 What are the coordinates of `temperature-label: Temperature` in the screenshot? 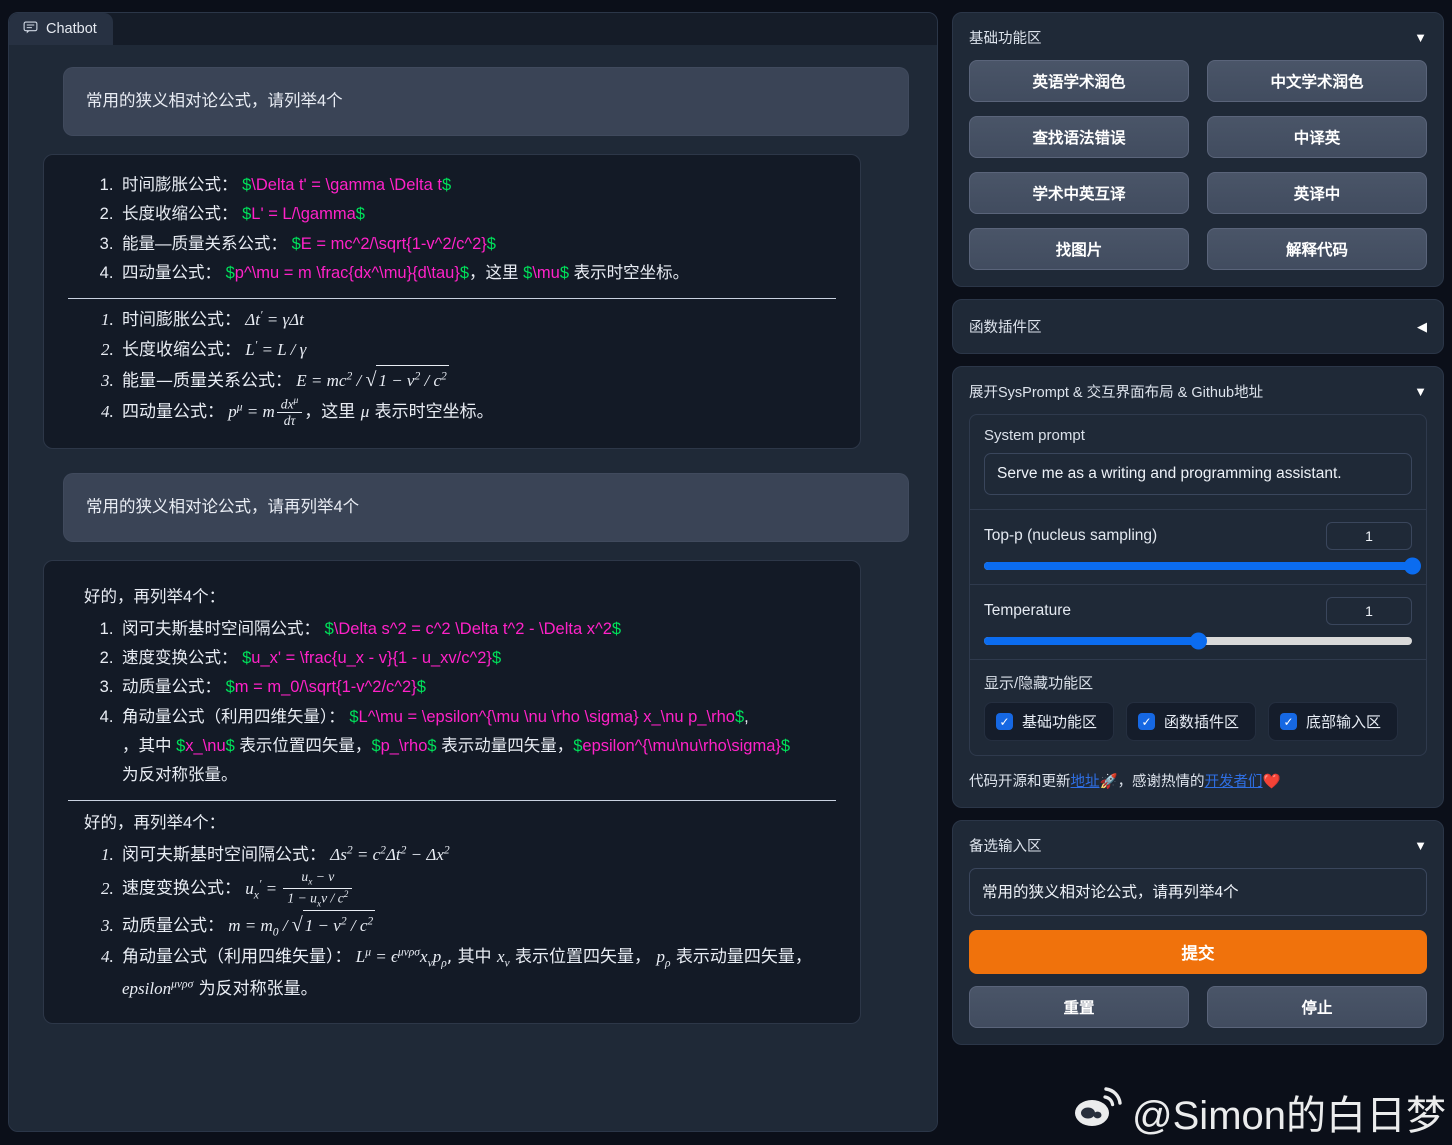 It's located at (1028, 610).